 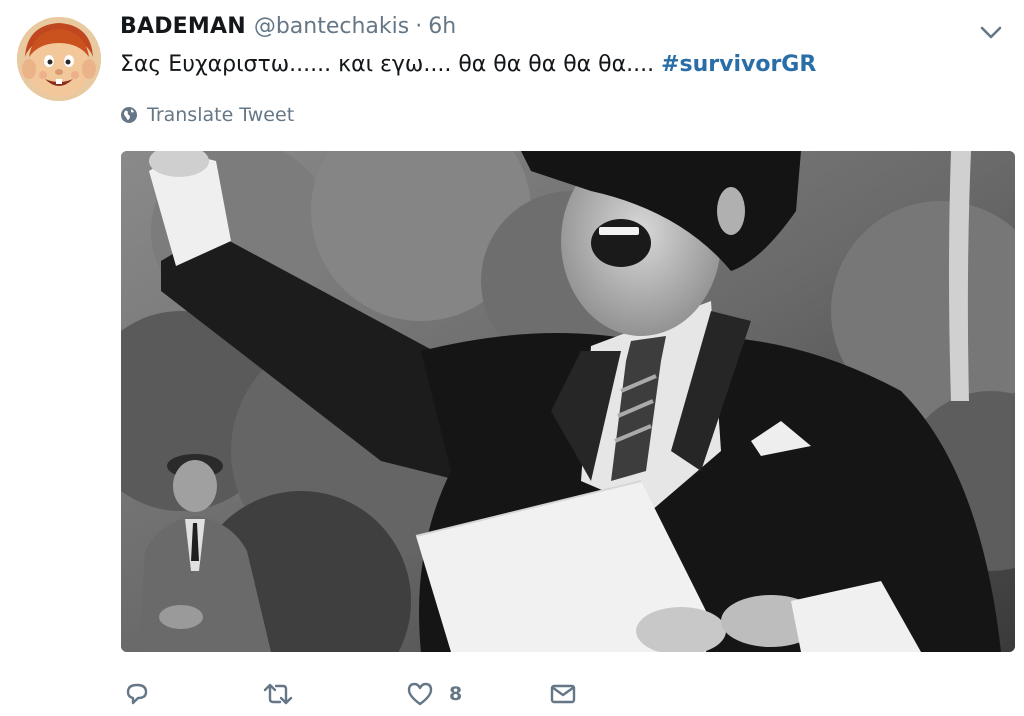 I want to click on reply-button, so click(x=137, y=694).